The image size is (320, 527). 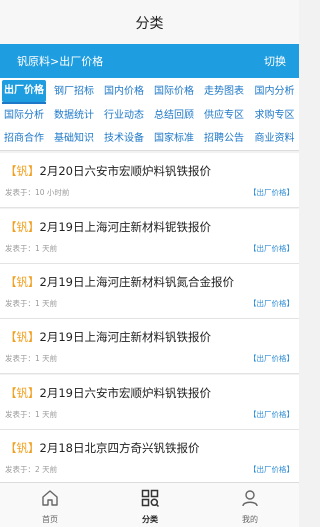 I want to click on item-title-text: 2月19日上海河庄新材料铌铁报价, so click(x=125, y=227).